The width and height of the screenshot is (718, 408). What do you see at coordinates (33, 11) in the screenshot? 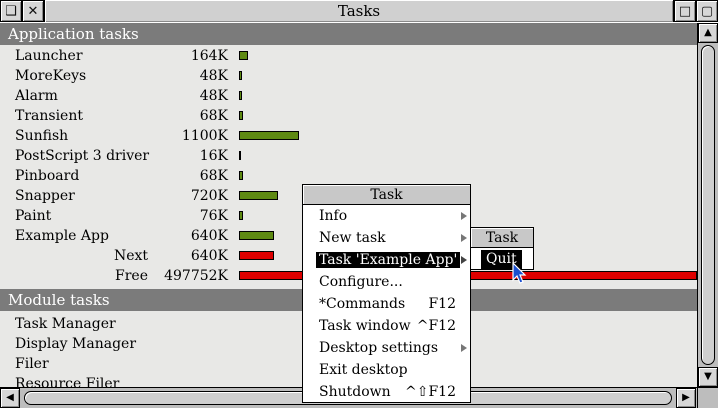
I see `close-icon: ✕` at bounding box center [33, 11].